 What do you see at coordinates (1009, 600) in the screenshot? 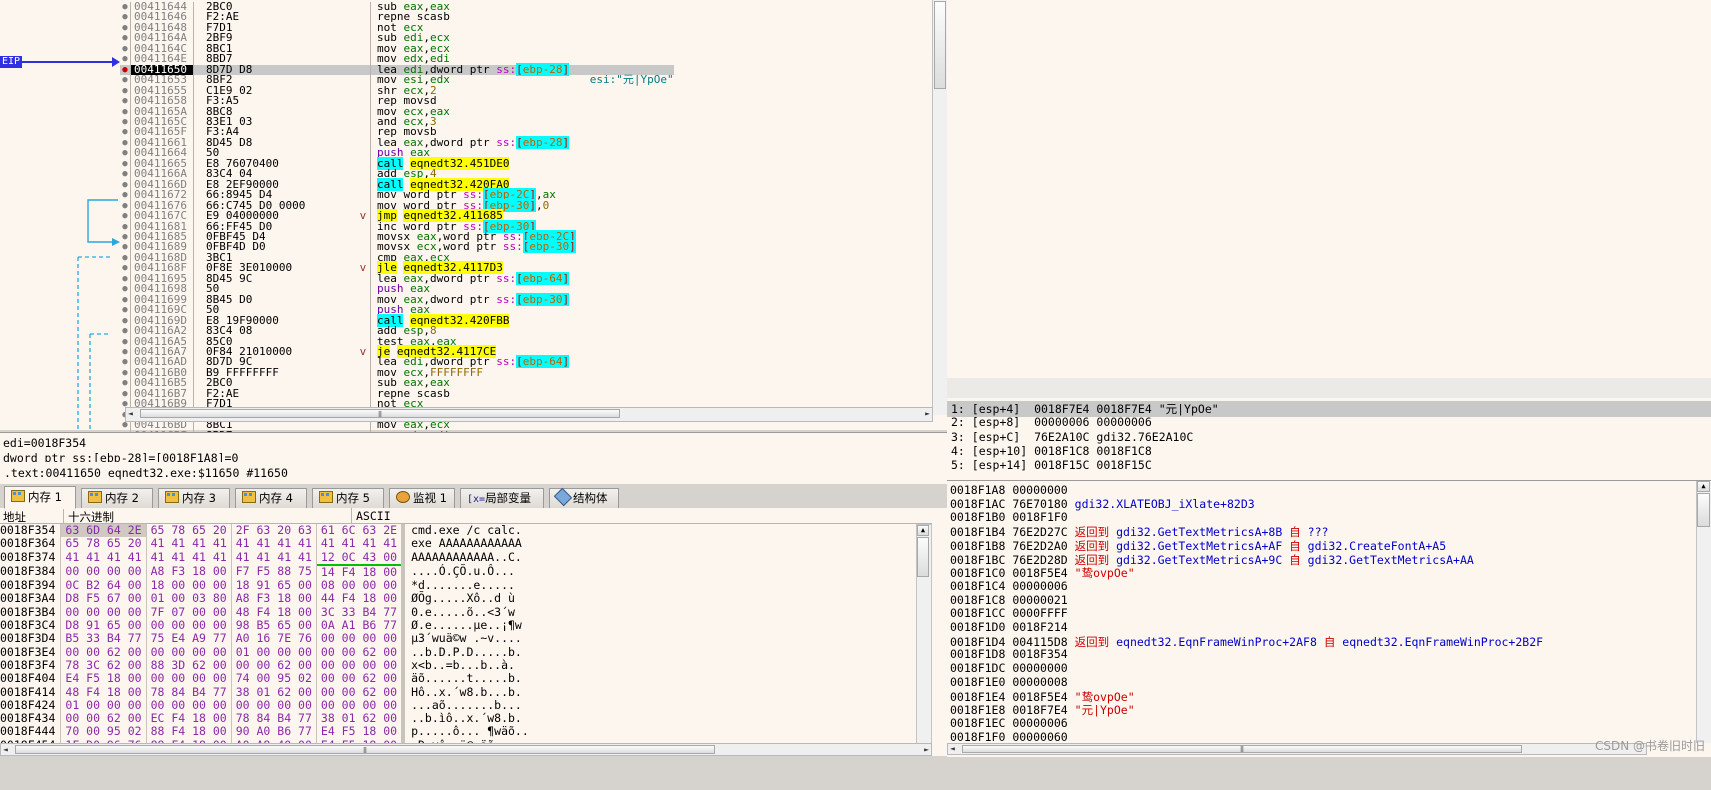
I see `stack-row: 0018F1C8 00000021` at bounding box center [1009, 600].